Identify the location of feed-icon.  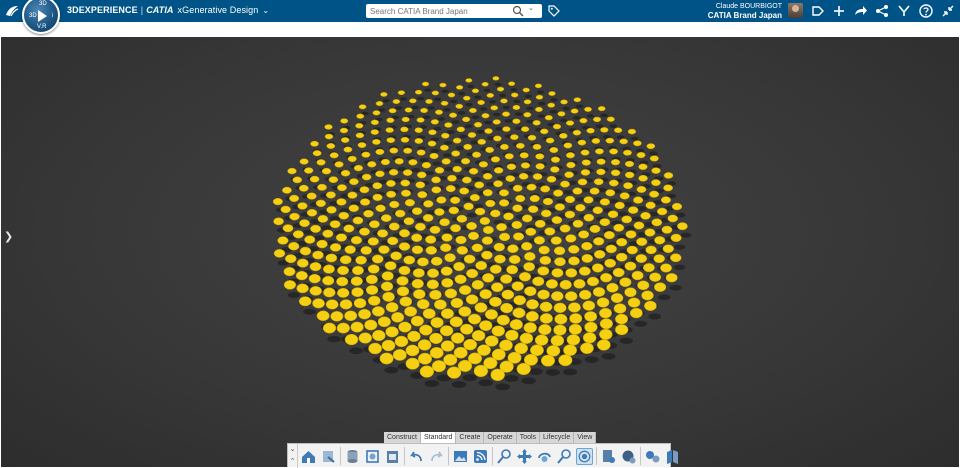
(480, 456).